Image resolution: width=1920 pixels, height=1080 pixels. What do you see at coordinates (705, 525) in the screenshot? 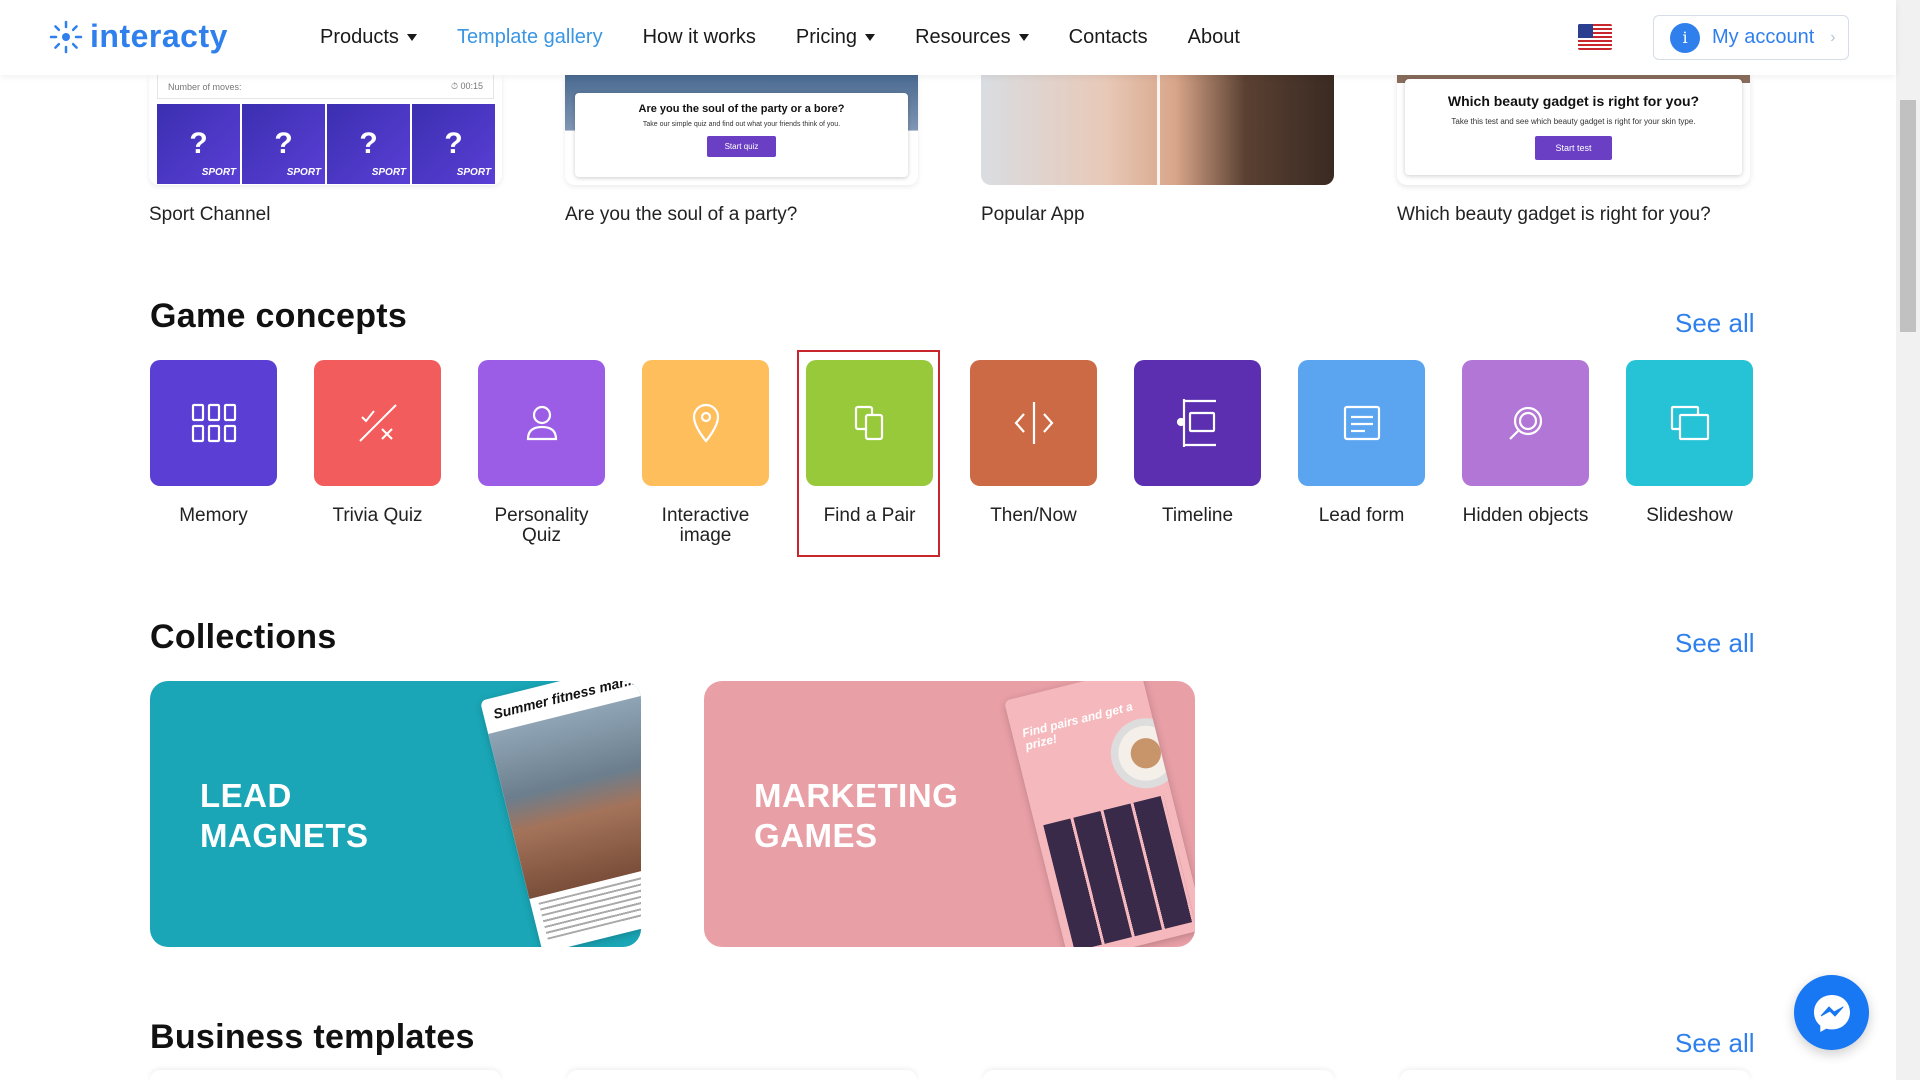
I see `concept-label: Interactive image` at bounding box center [705, 525].